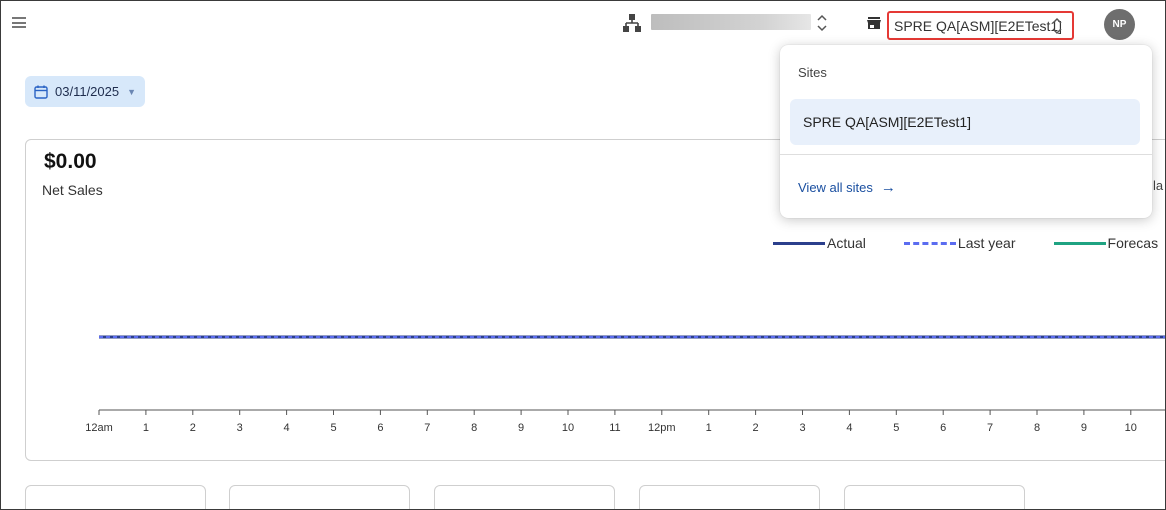 The image size is (1166, 510). Describe the element at coordinates (799, 243) in the screenshot. I see `legend-swatch-actual` at that location.